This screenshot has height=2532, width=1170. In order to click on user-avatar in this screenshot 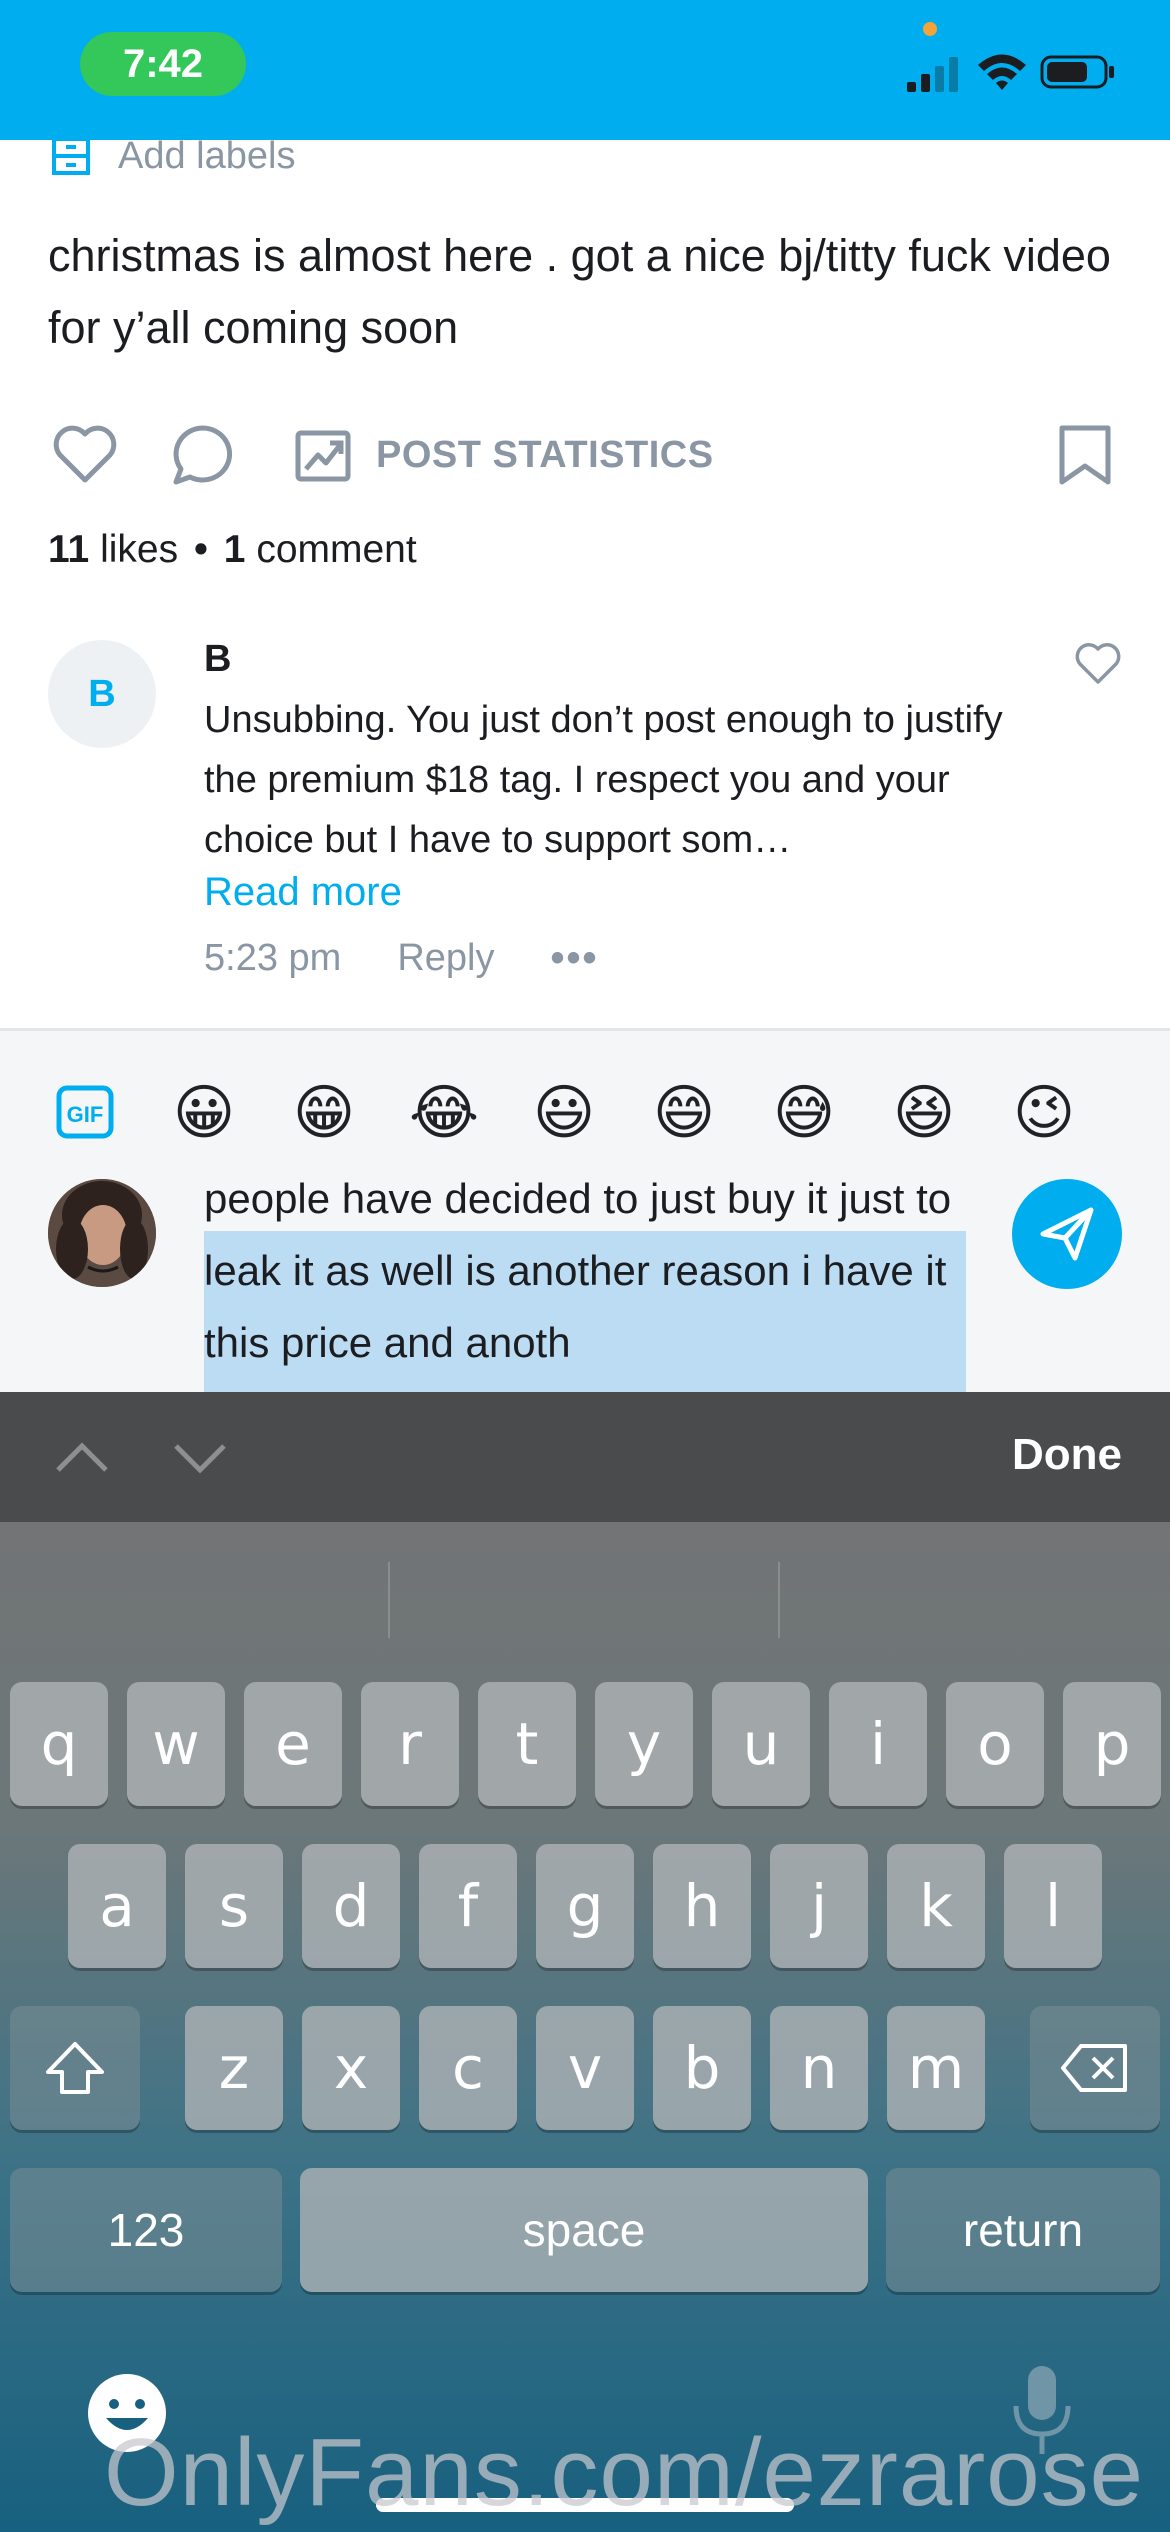, I will do `click(102, 1233)`.